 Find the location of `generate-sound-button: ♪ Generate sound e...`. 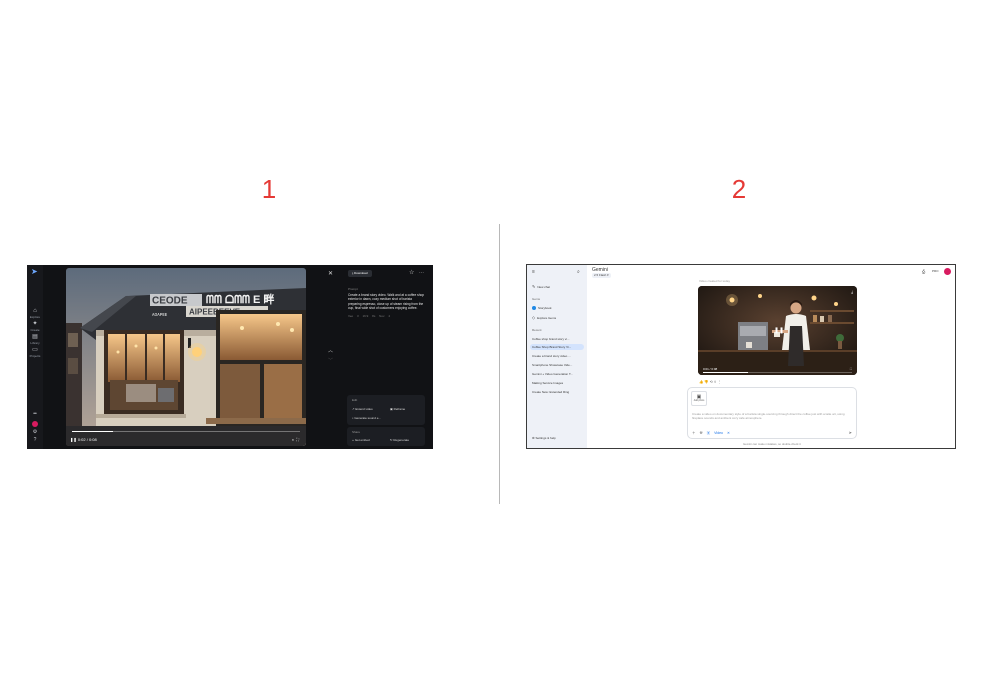

generate-sound-button: ♪ Generate sound e... is located at coordinates (366, 418).